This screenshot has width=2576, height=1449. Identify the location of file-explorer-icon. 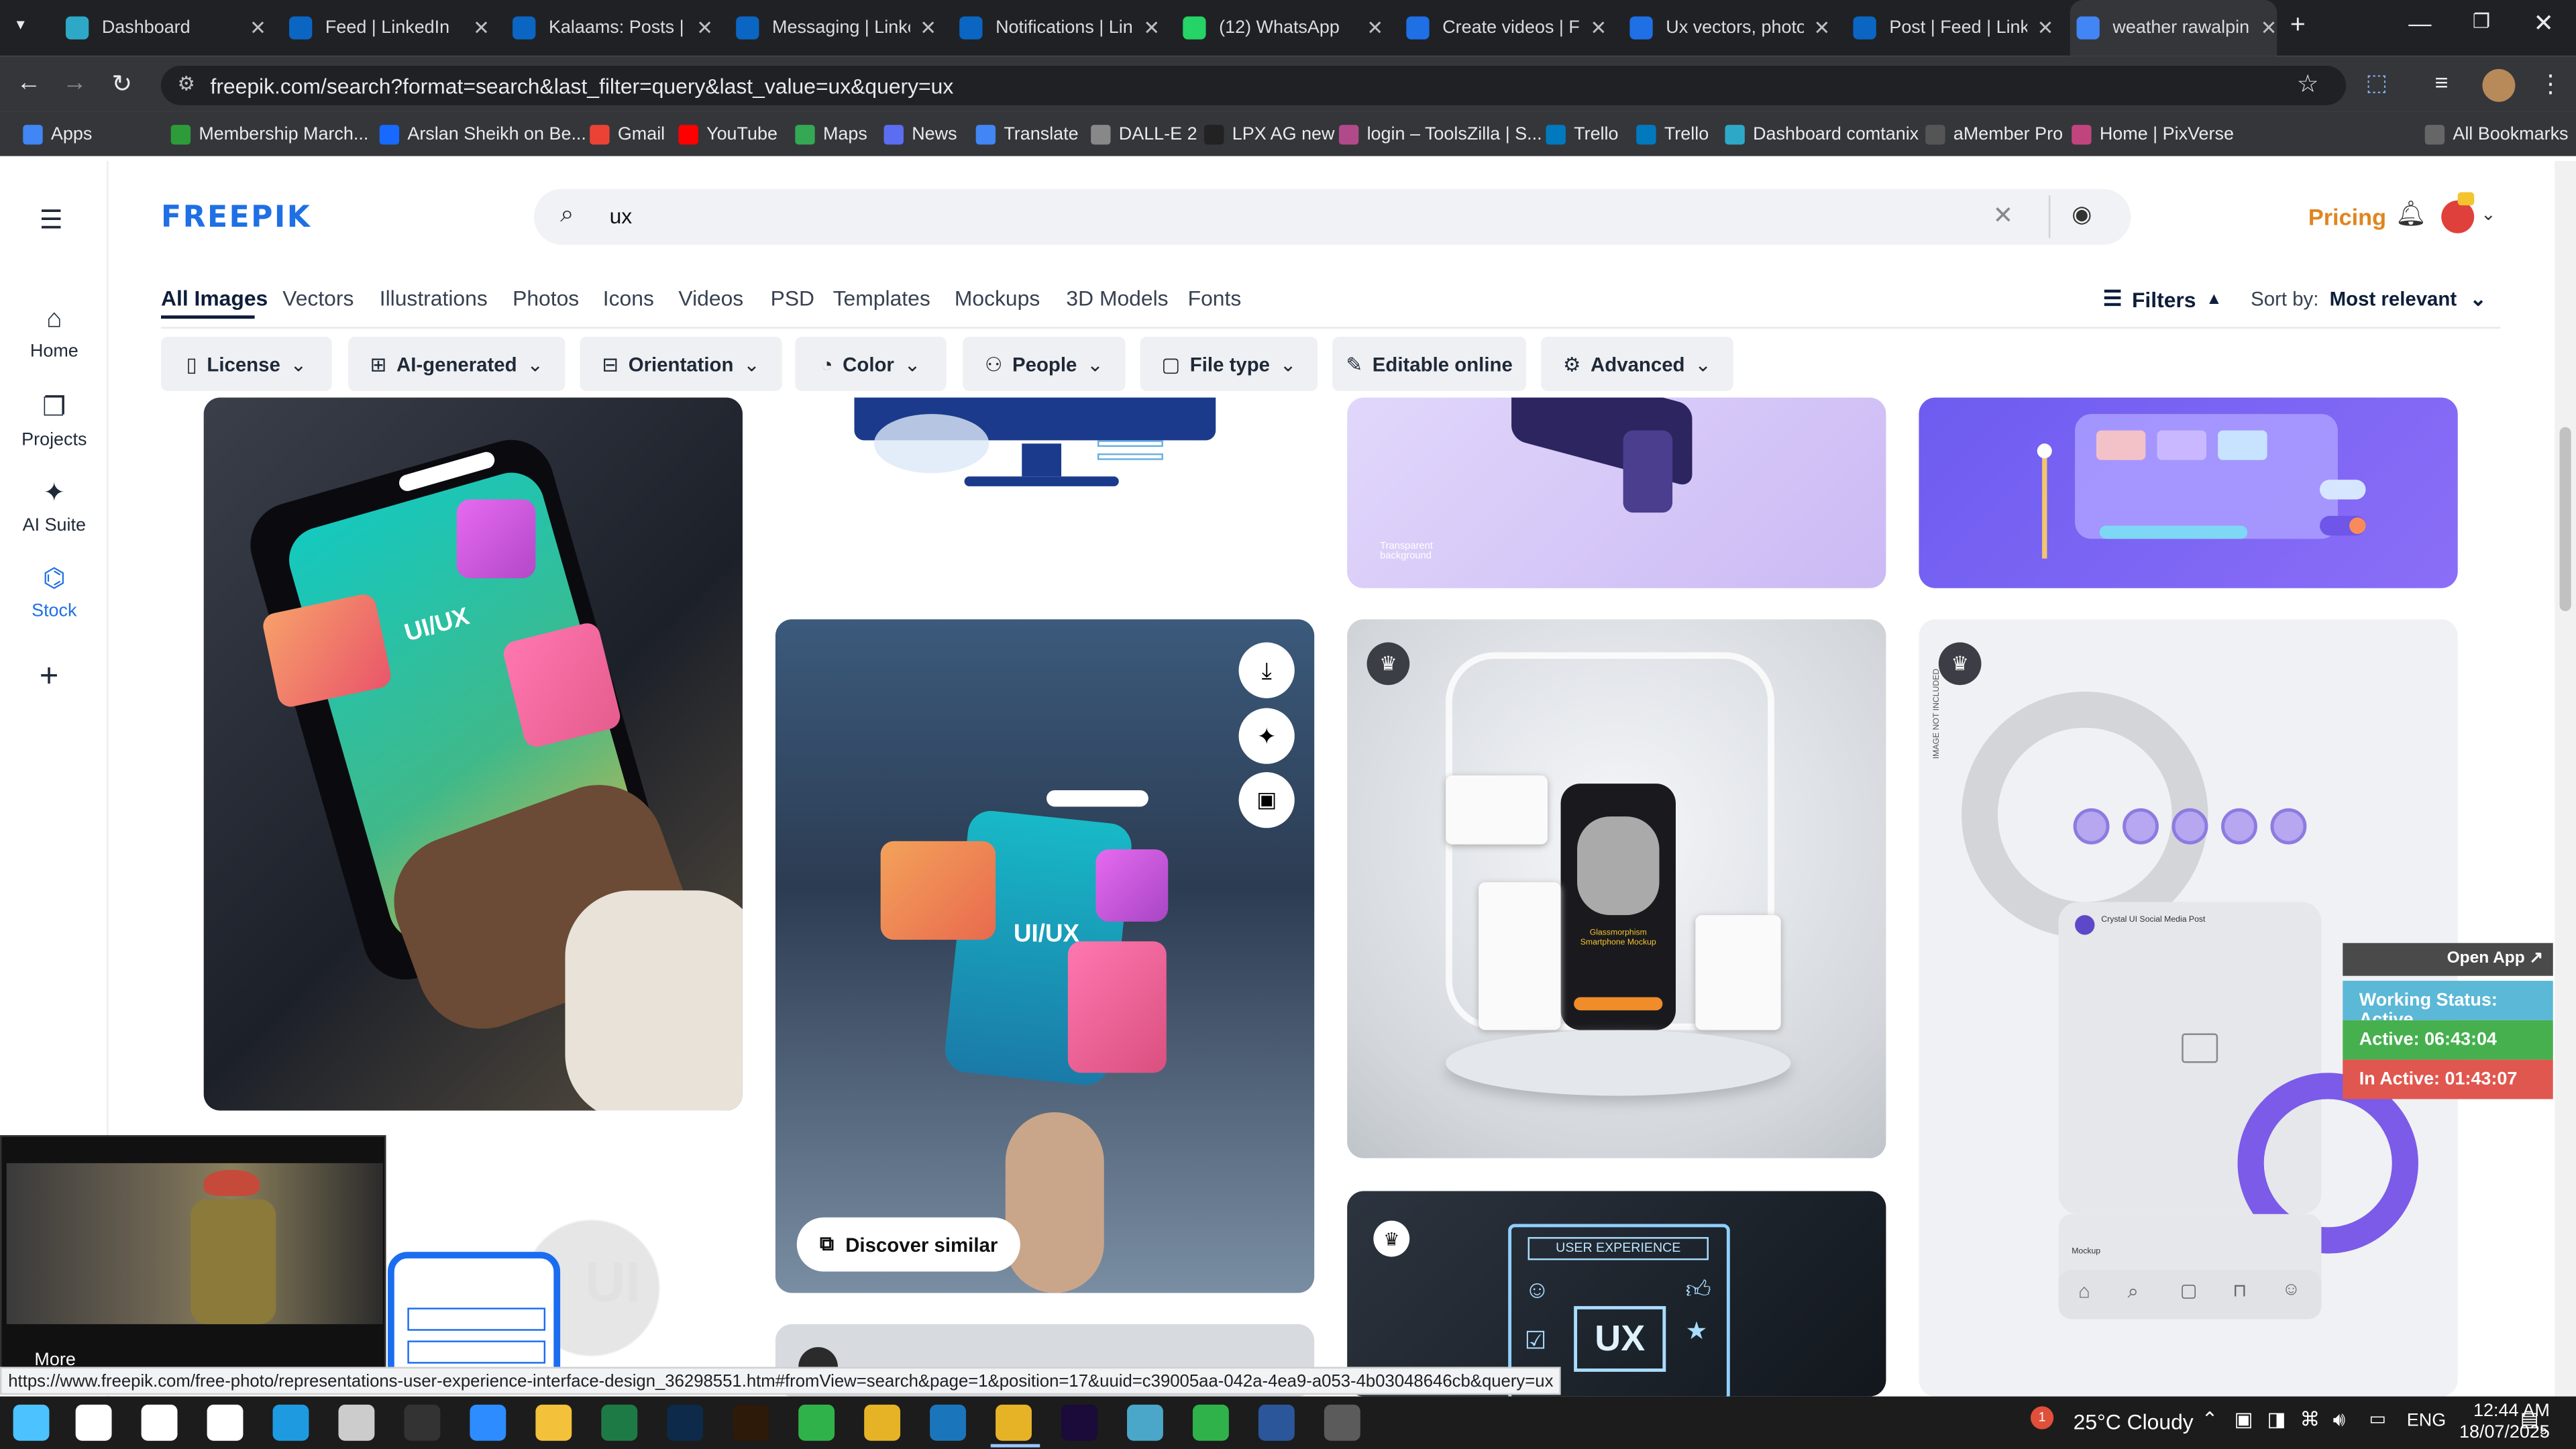
(553, 1422).